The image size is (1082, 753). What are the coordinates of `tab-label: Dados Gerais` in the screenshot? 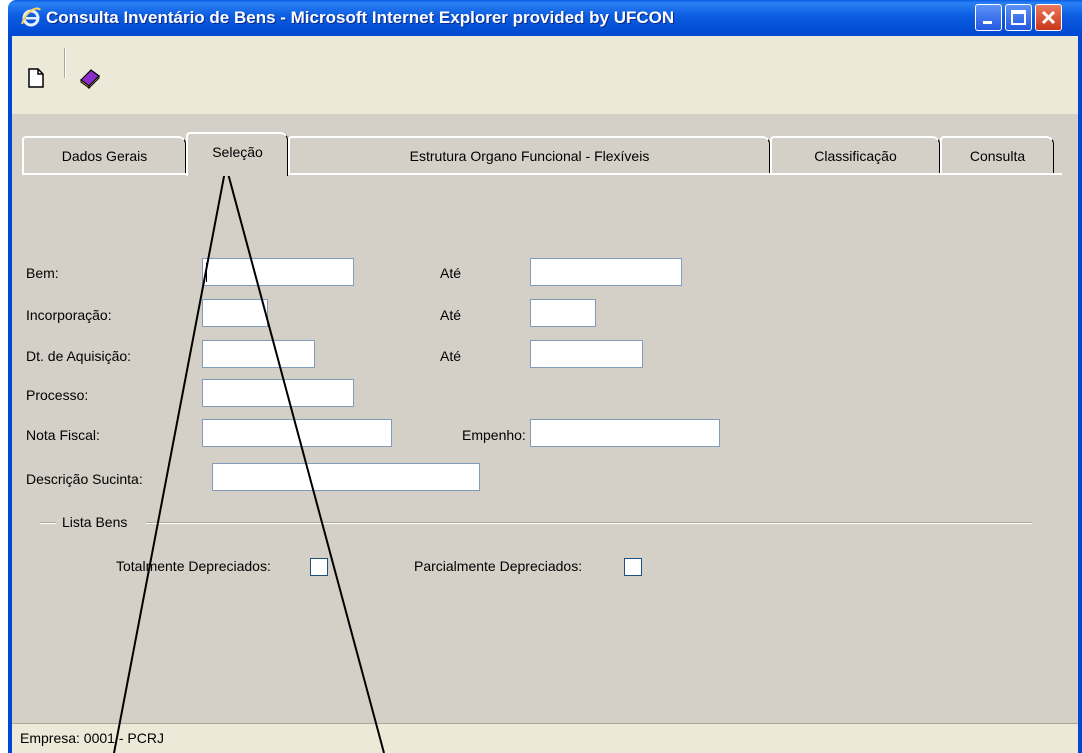 It's located at (104, 156).